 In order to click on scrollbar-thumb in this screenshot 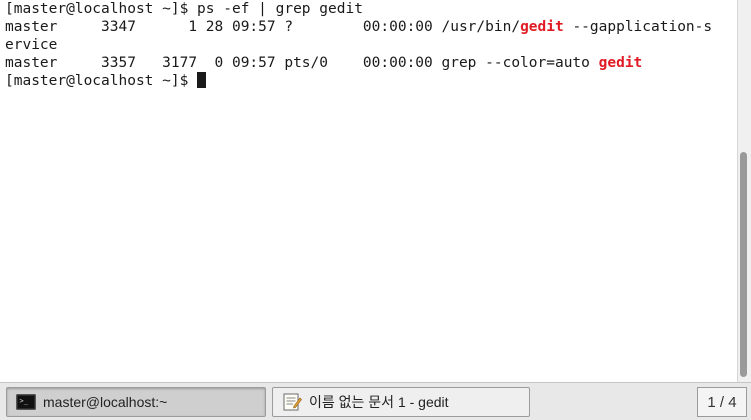, I will do `click(743, 264)`.